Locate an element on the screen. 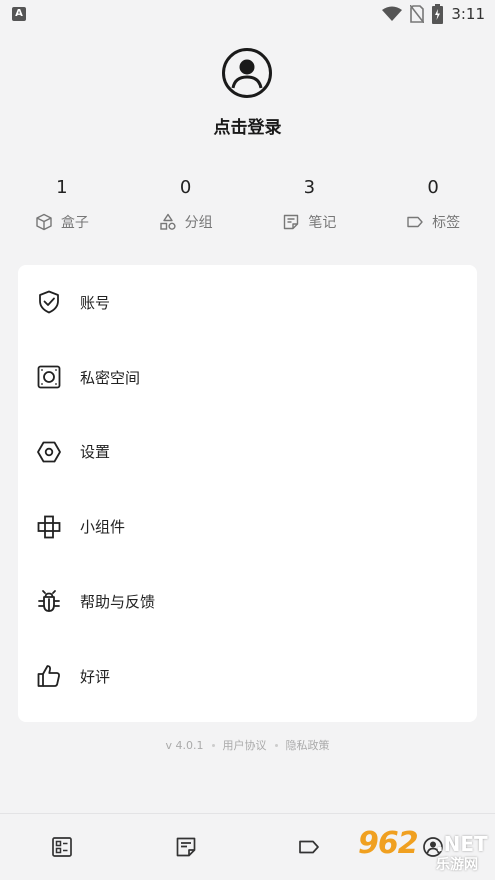  menu-label: 小组件 is located at coordinates (103, 527).